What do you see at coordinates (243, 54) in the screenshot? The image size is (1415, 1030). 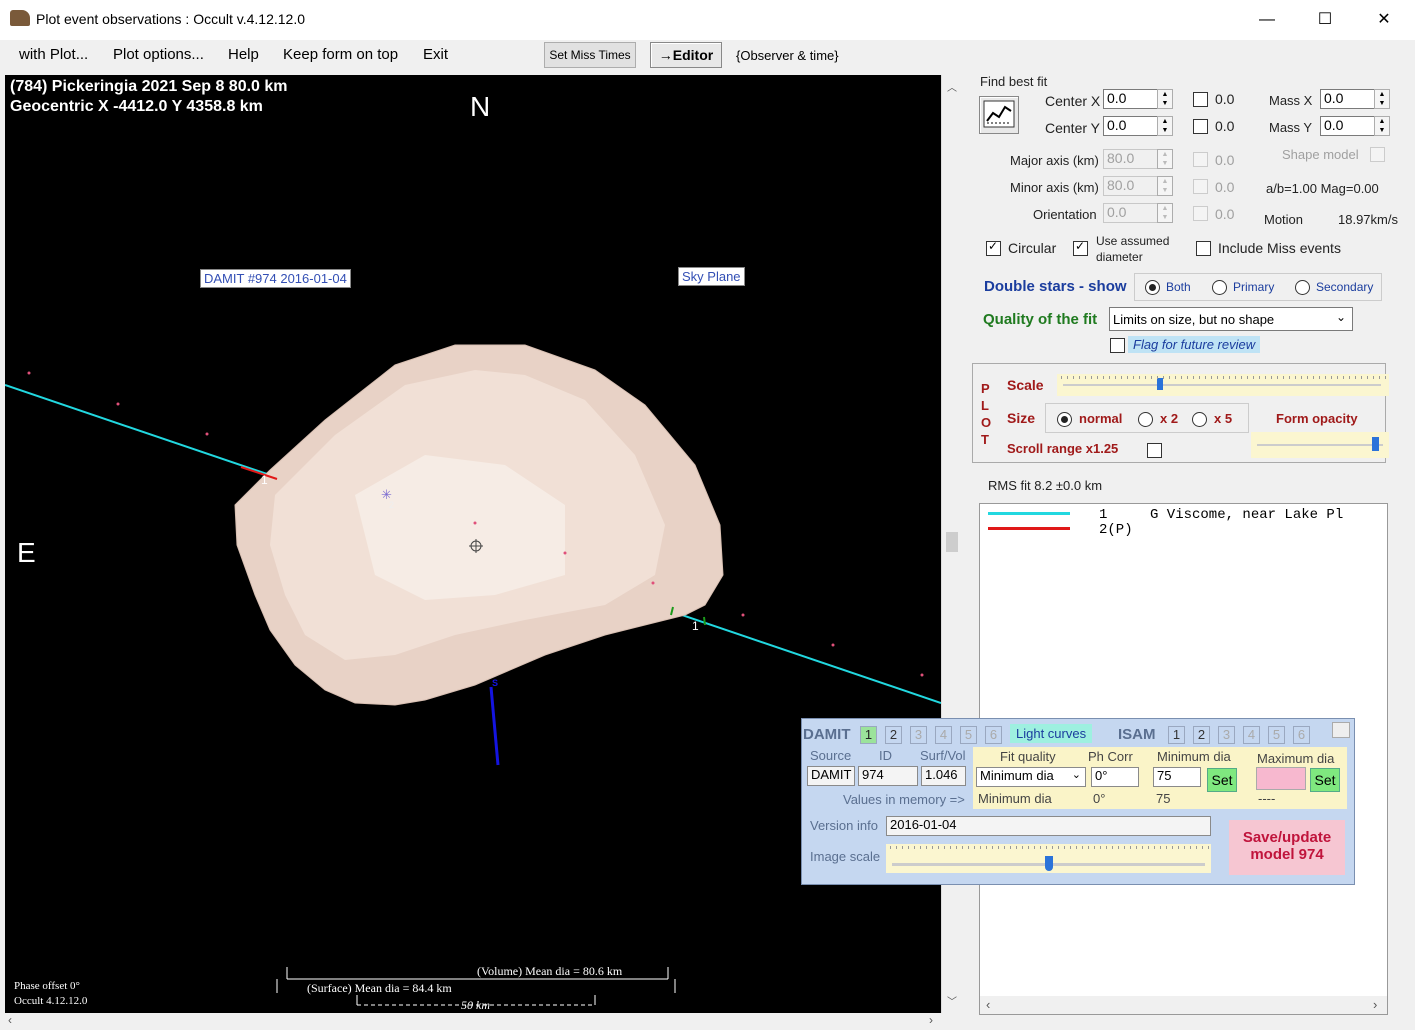 I see `menu-help: Help` at bounding box center [243, 54].